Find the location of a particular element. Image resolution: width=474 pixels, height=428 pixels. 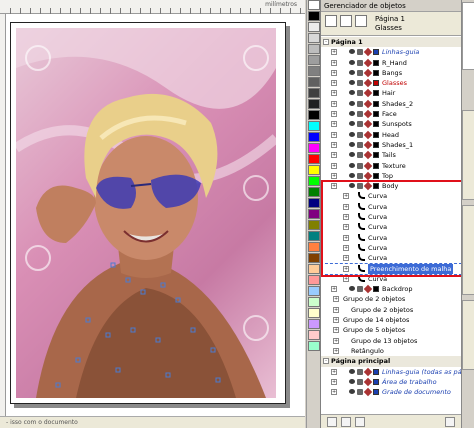

tree-layer-row: + Sunspots is located at coordinates (391, 124).